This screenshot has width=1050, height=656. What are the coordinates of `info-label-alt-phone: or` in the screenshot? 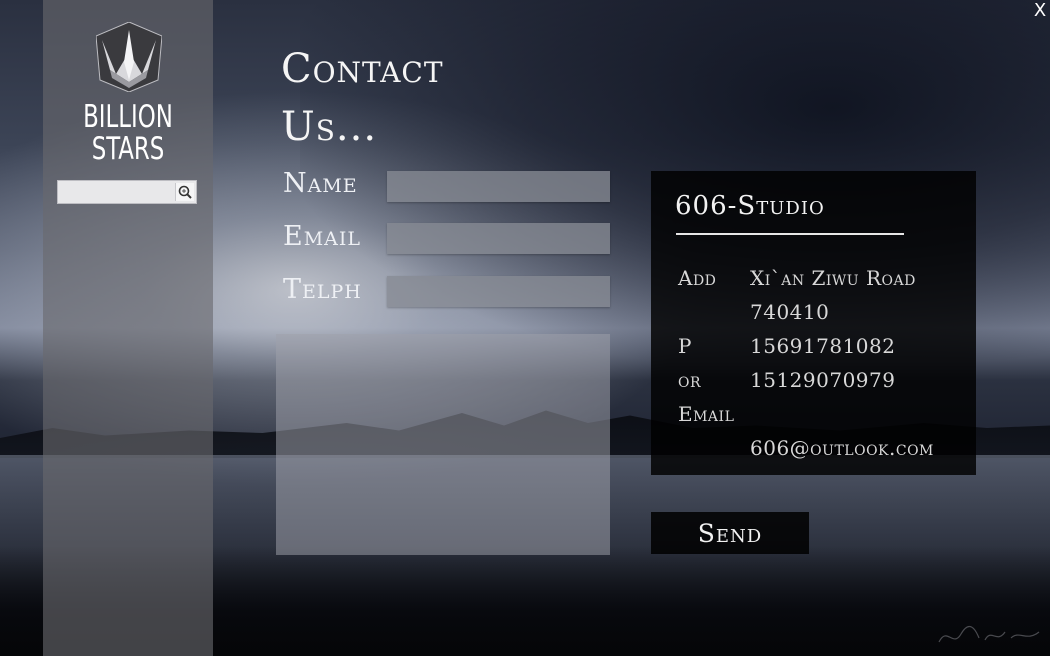 It's located at (690, 380).